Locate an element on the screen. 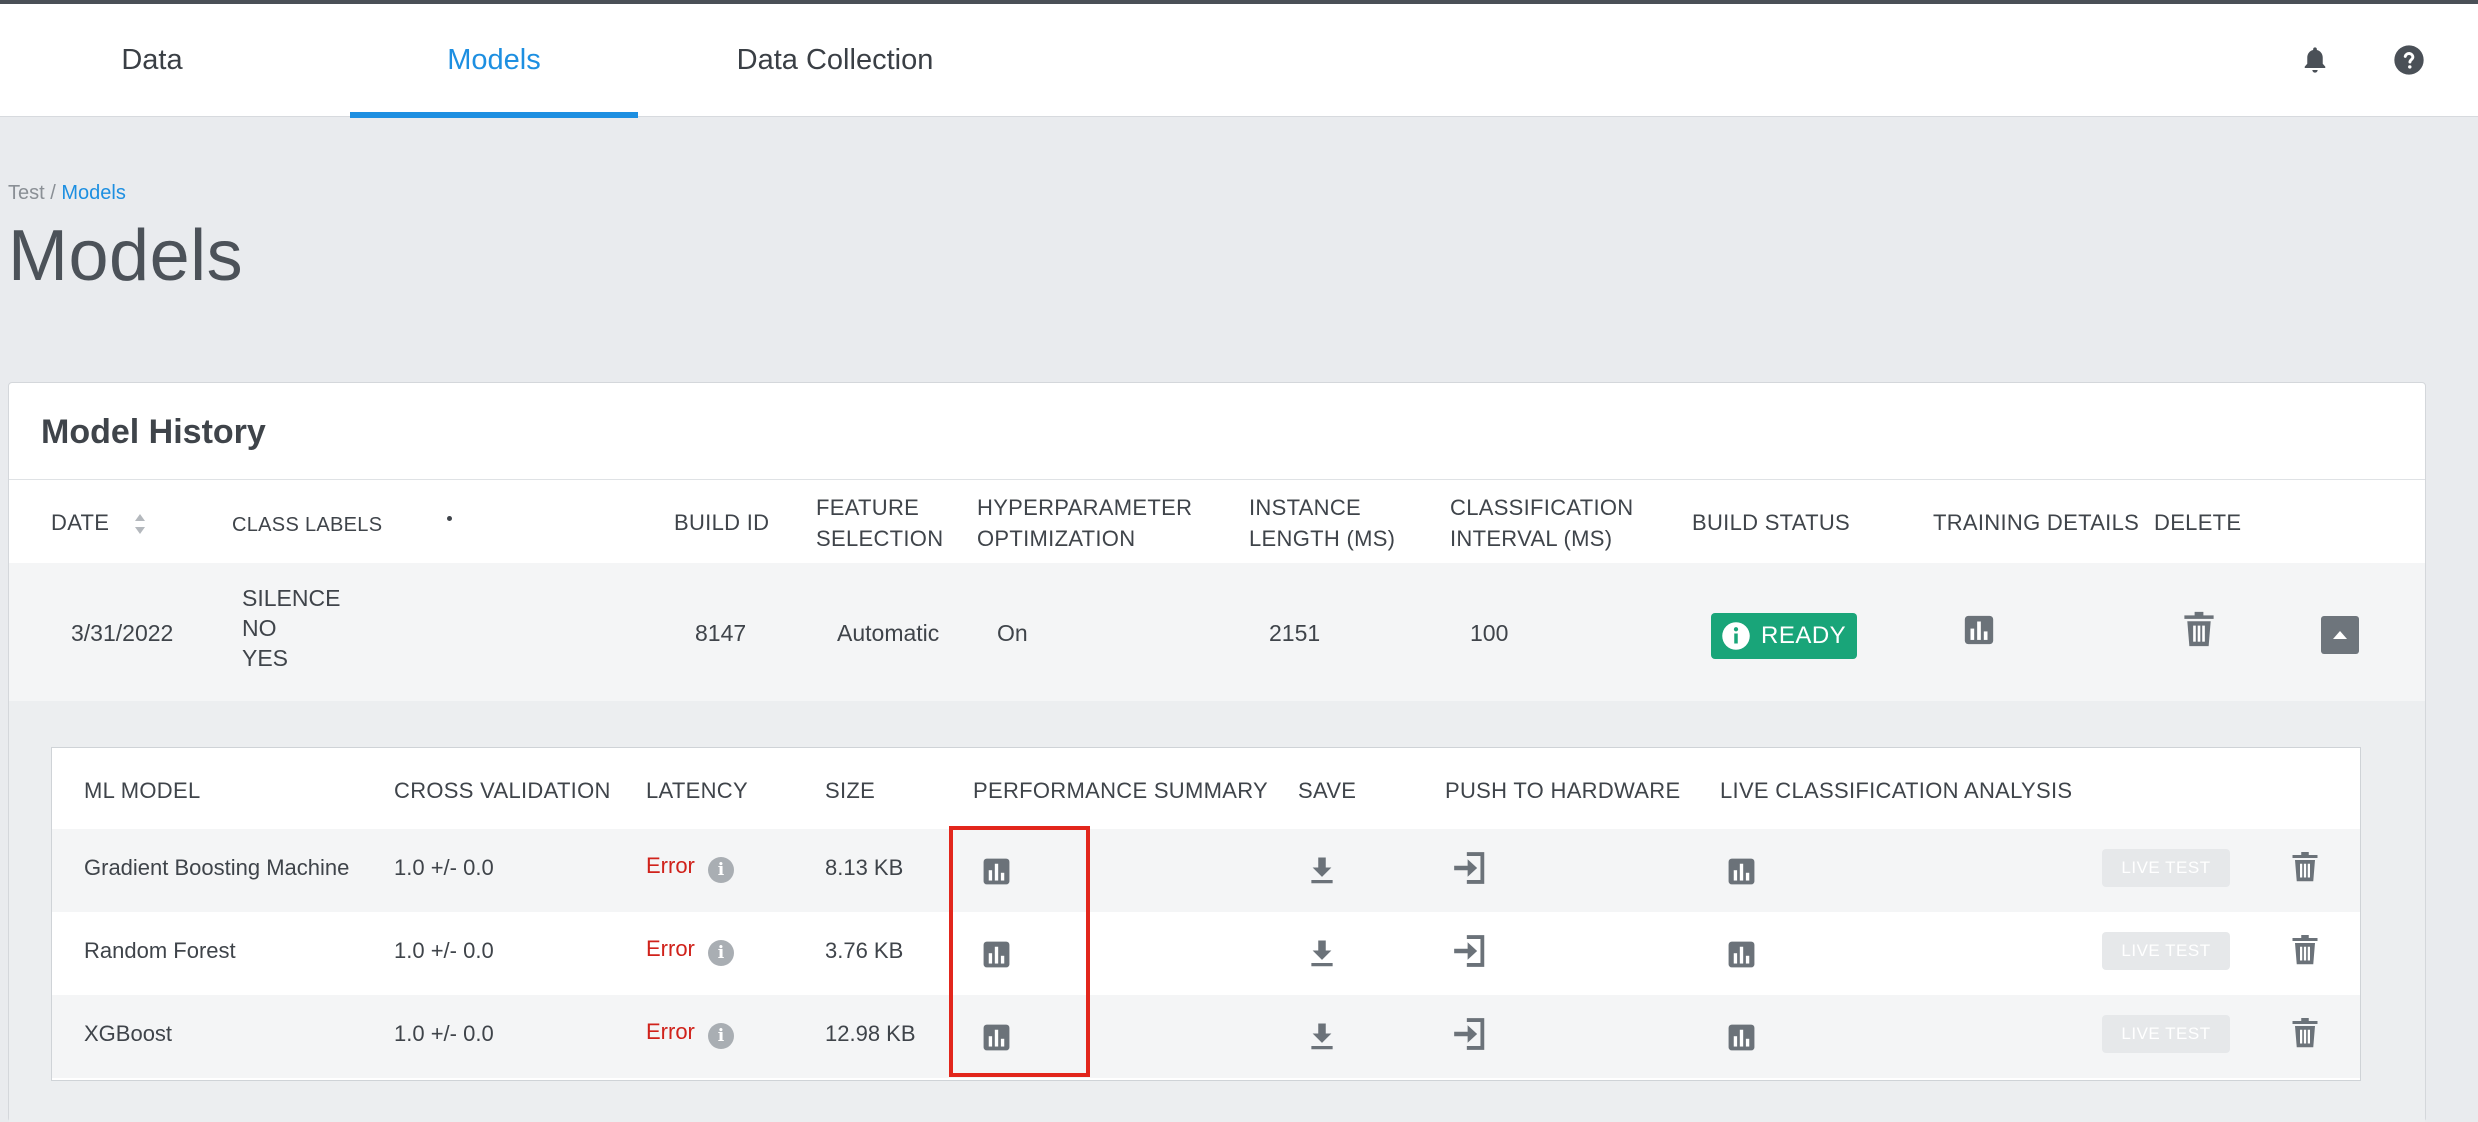 This screenshot has width=2478, height=1122. header-live-classification: LIVE CLASSIFICATION ANALYSIS is located at coordinates (1896, 790).